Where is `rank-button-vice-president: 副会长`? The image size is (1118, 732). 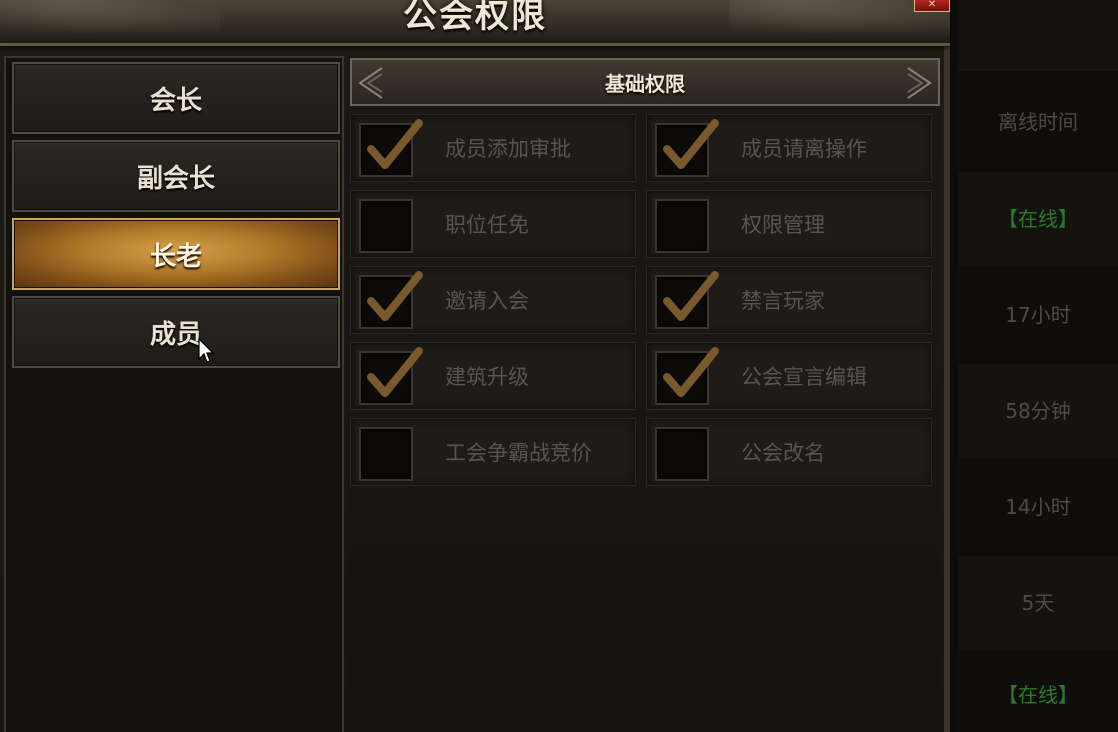 rank-button-vice-president: 副会长 is located at coordinates (176, 176).